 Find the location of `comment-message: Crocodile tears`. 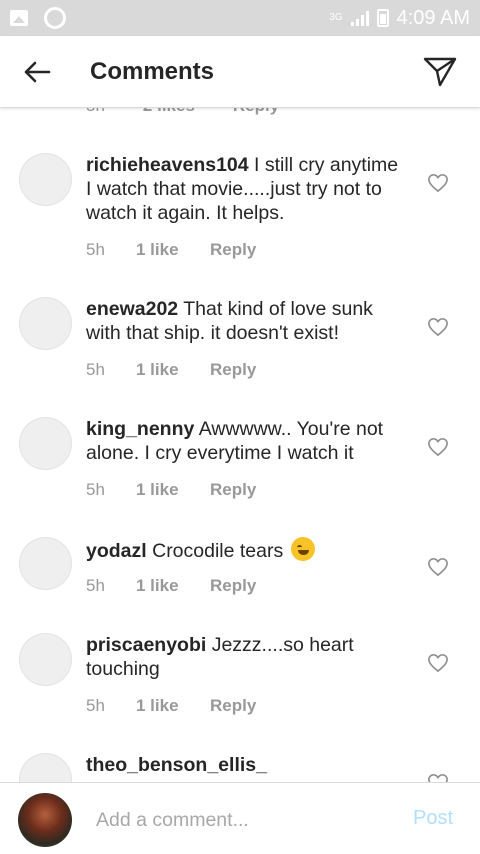

comment-message: Crocodile tears is located at coordinates (217, 551).